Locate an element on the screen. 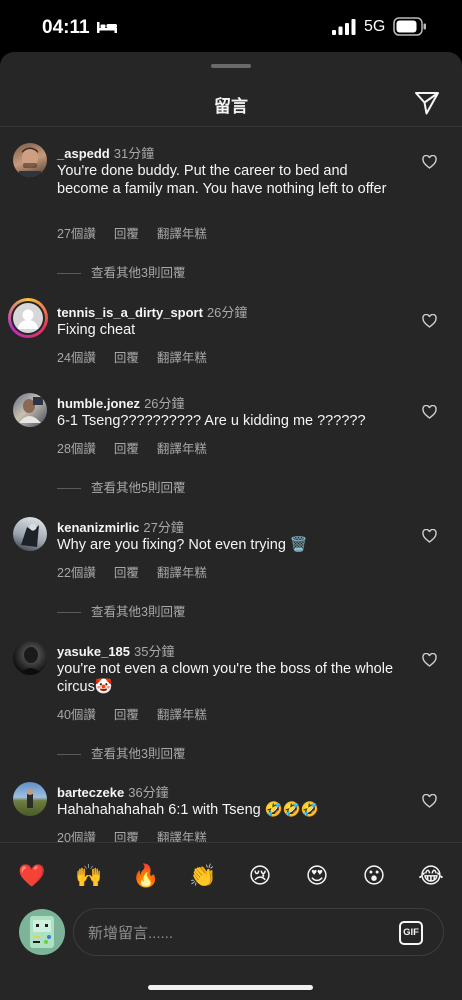 This screenshot has height=1000, width=462. home-indicator is located at coordinates (230, 987).